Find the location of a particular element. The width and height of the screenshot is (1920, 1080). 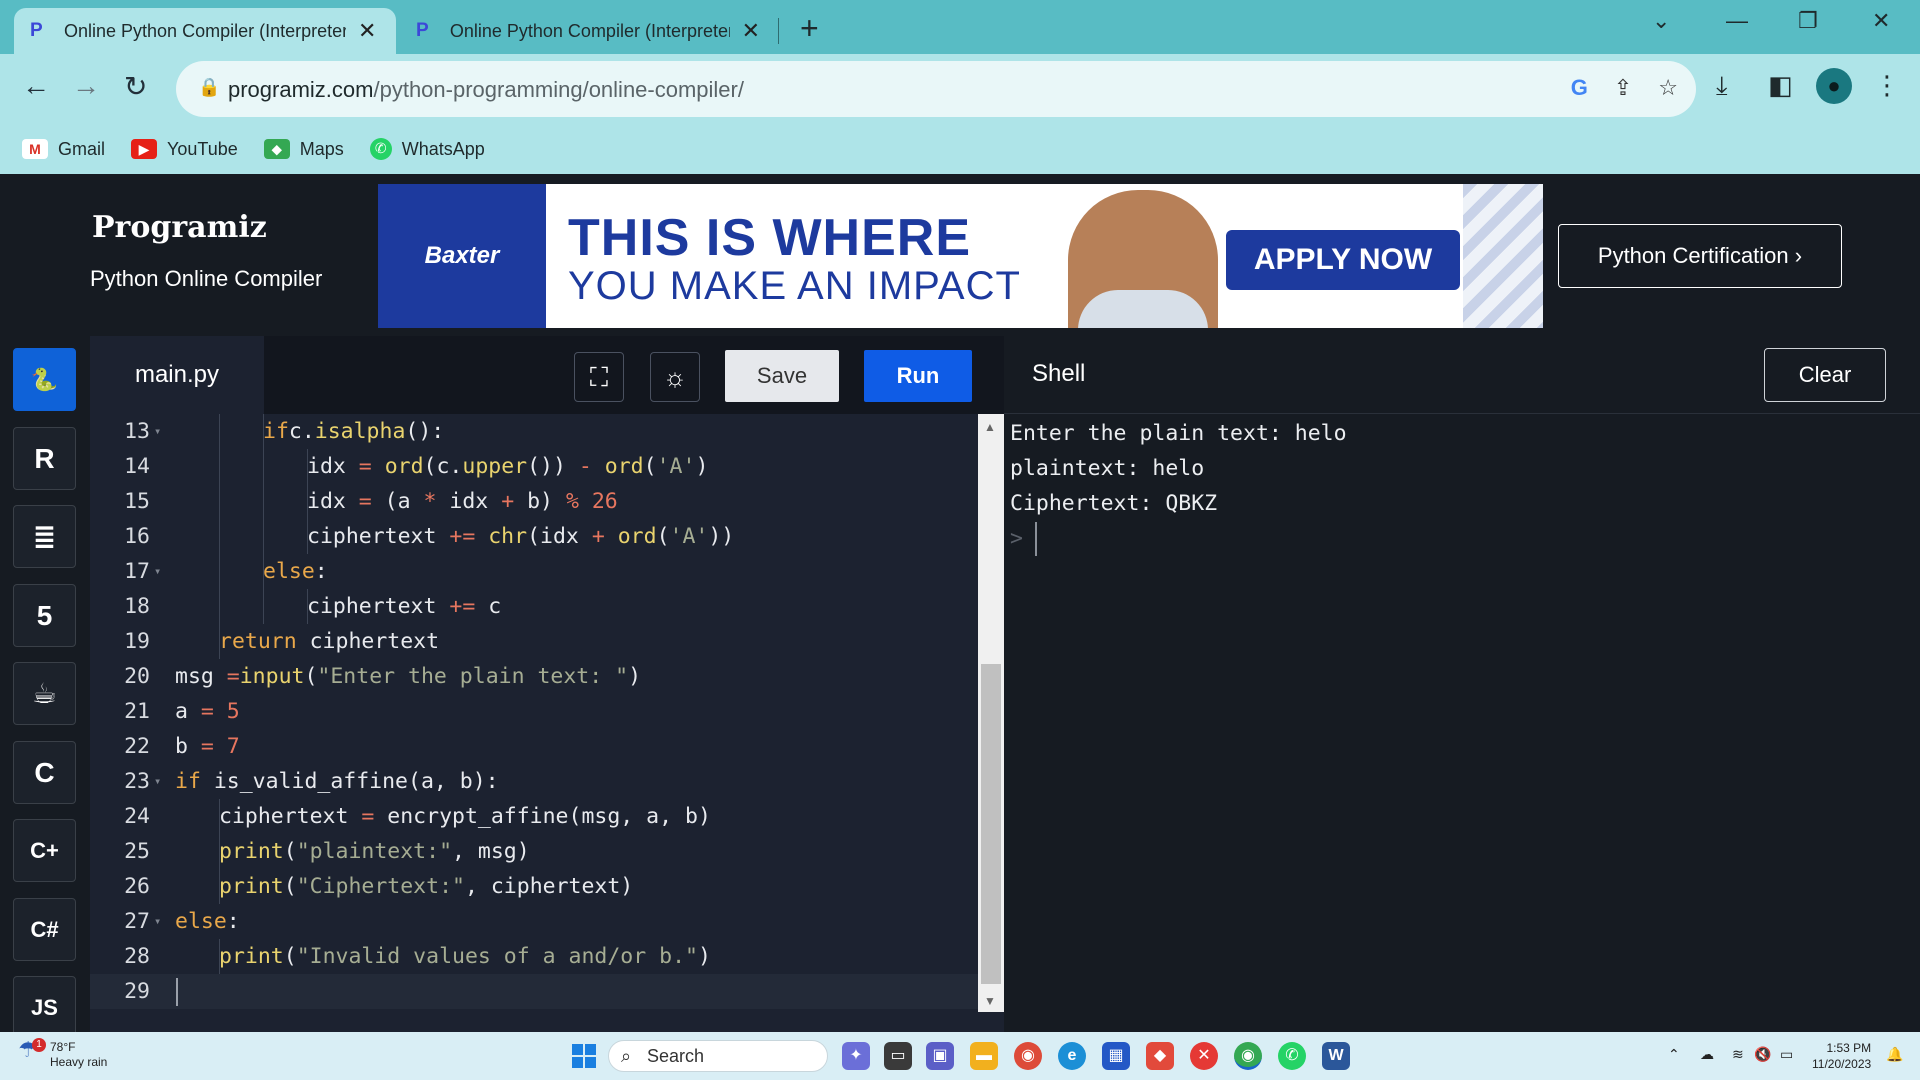

python-certification-button: Python Certification › is located at coordinates (1700, 256).